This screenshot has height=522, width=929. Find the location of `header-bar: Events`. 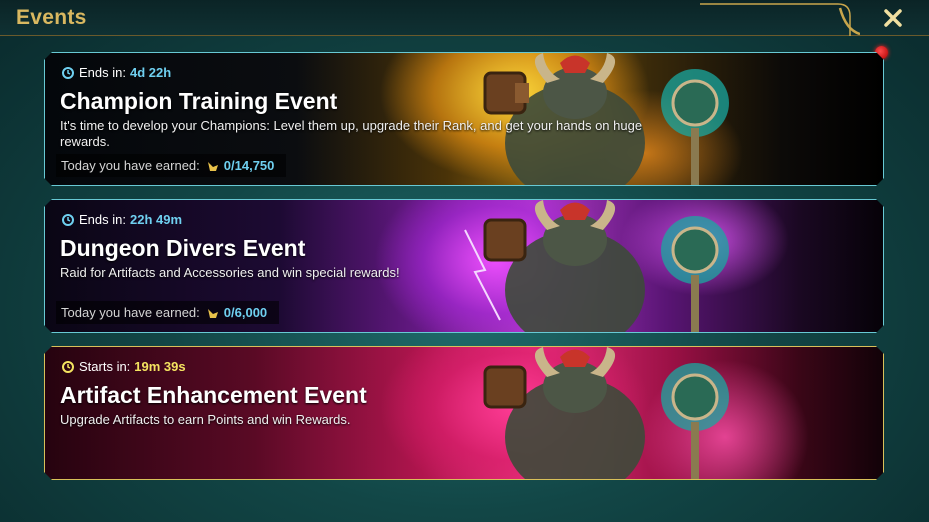

header-bar: Events is located at coordinates (464, 18).